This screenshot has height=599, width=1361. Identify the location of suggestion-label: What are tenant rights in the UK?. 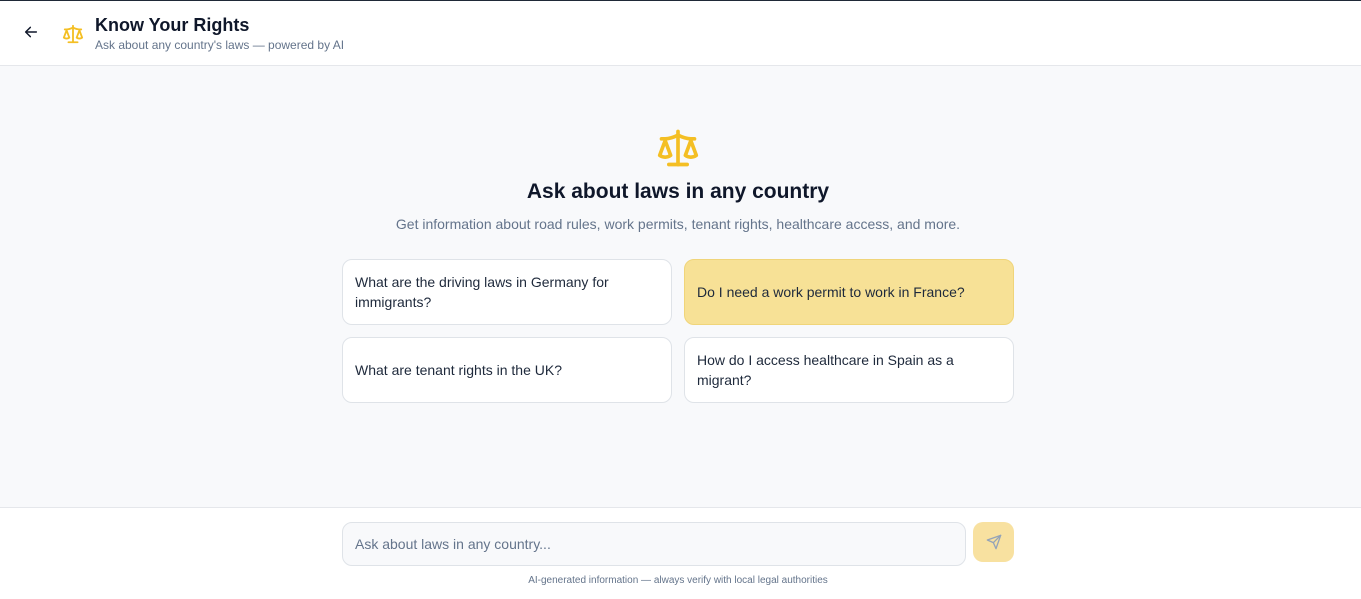
(458, 370).